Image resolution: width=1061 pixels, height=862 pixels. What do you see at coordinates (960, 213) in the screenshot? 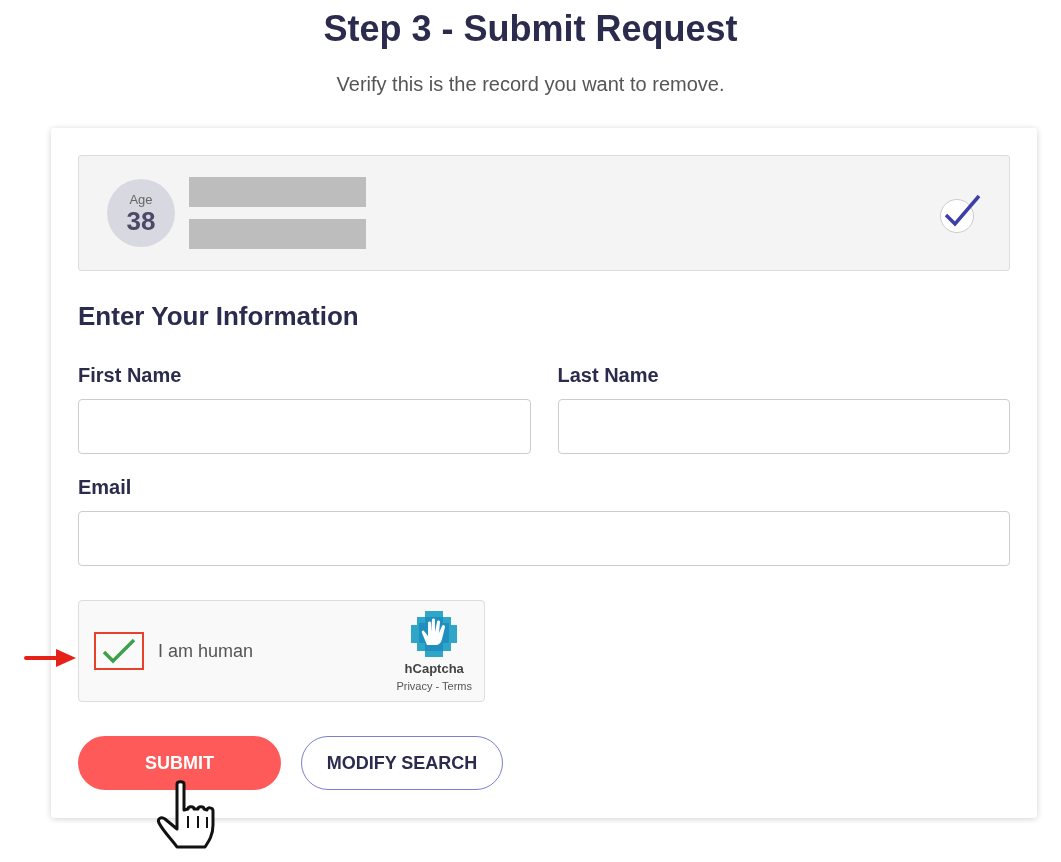
I see `record-checkbox` at bounding box center [960, 213].